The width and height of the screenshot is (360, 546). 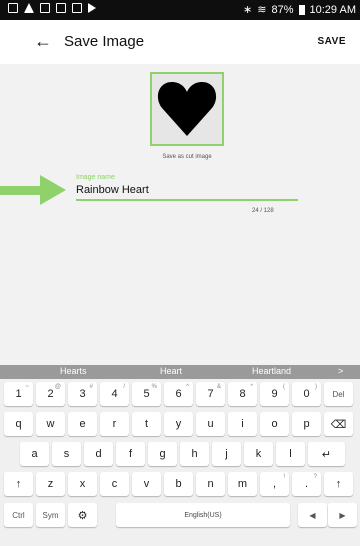 What do you see at coordinates (242, 424) in the screenshot?
I see `key-i: i` at bounding box center [242, 424].